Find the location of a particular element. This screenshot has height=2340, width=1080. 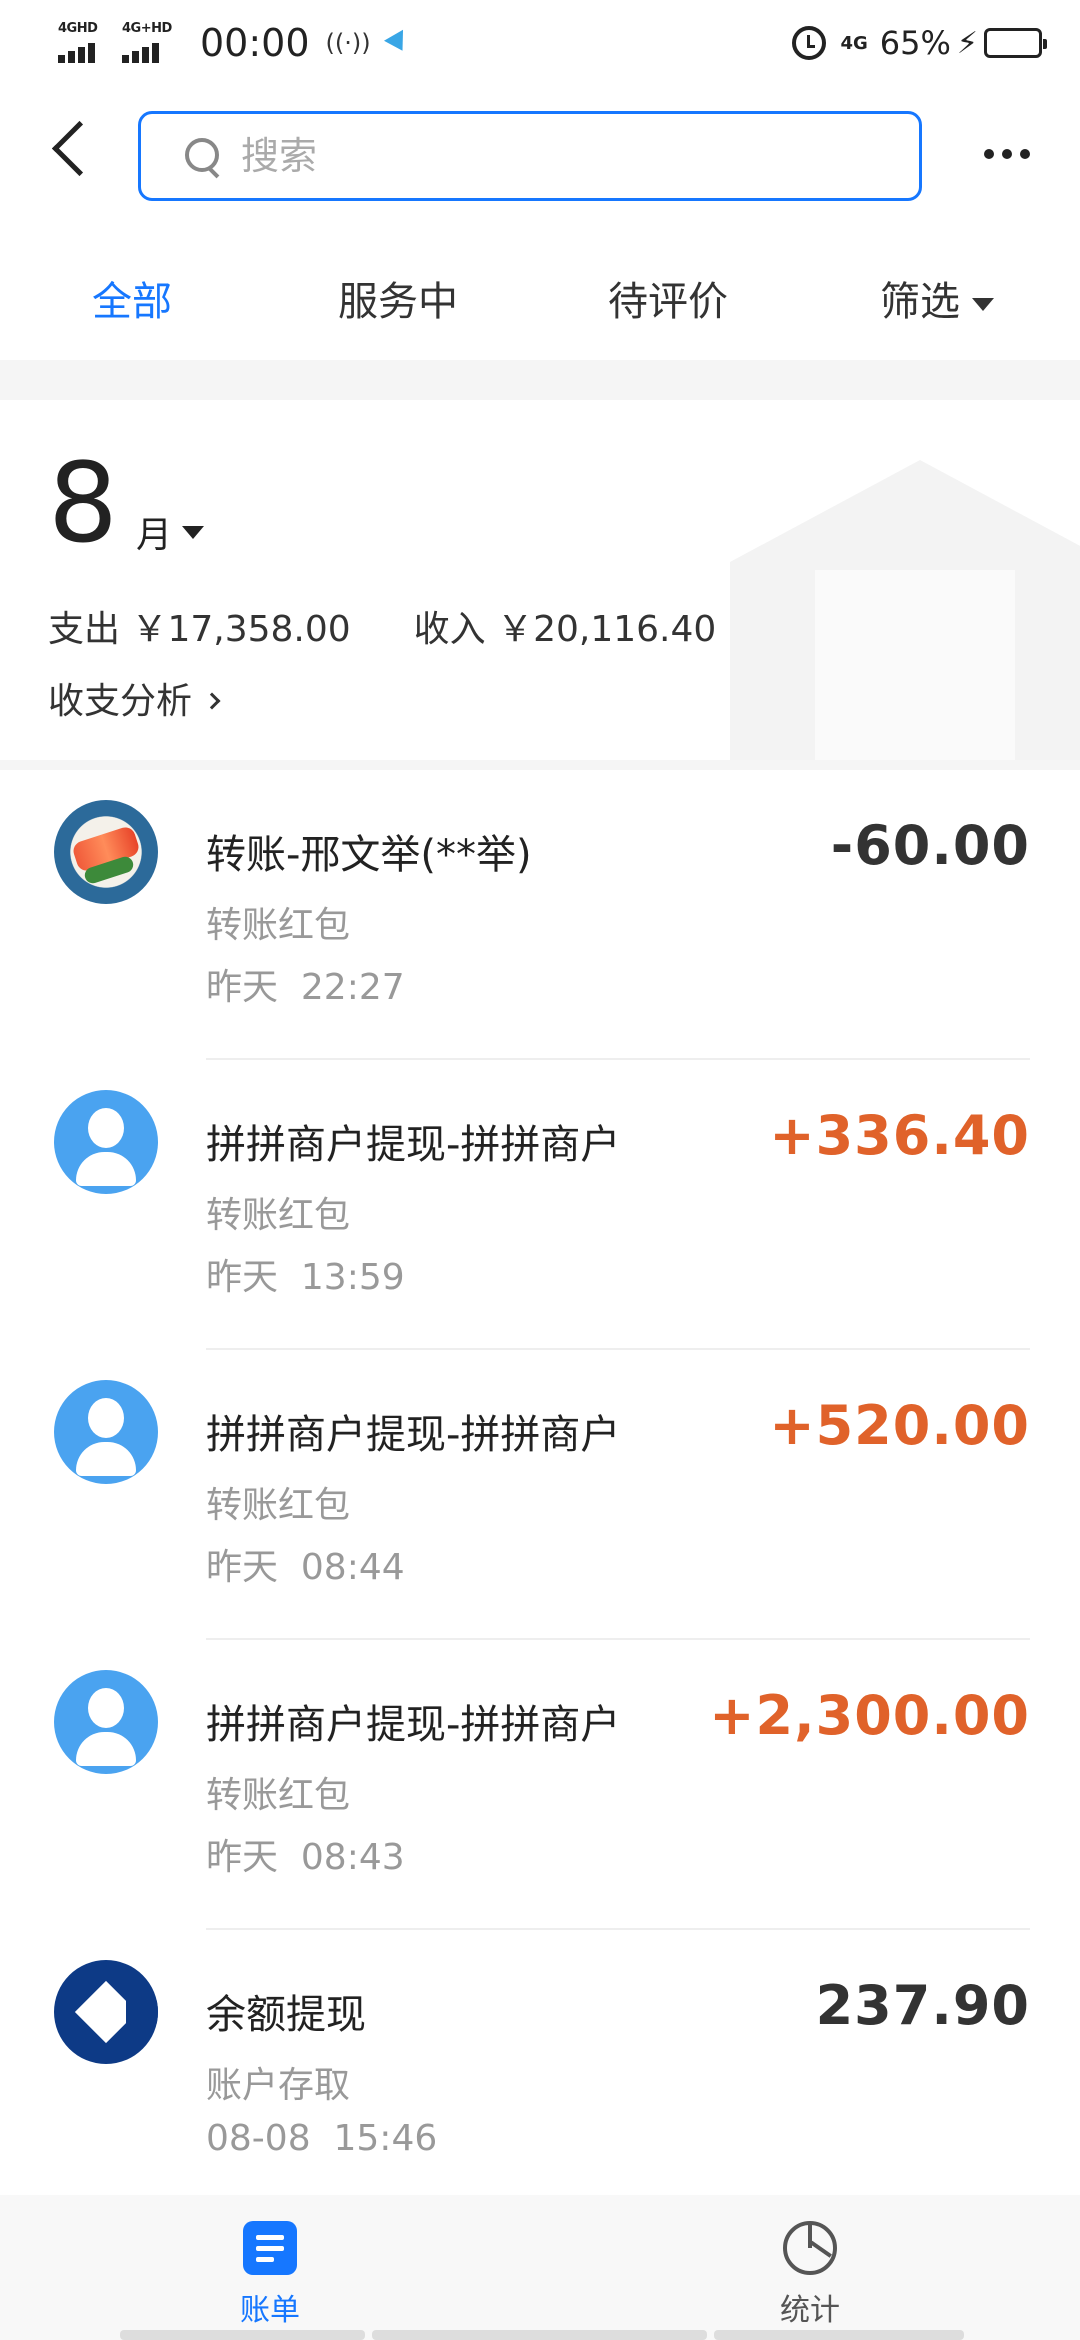

month-number: 8 is located at coordinates (83, 503).